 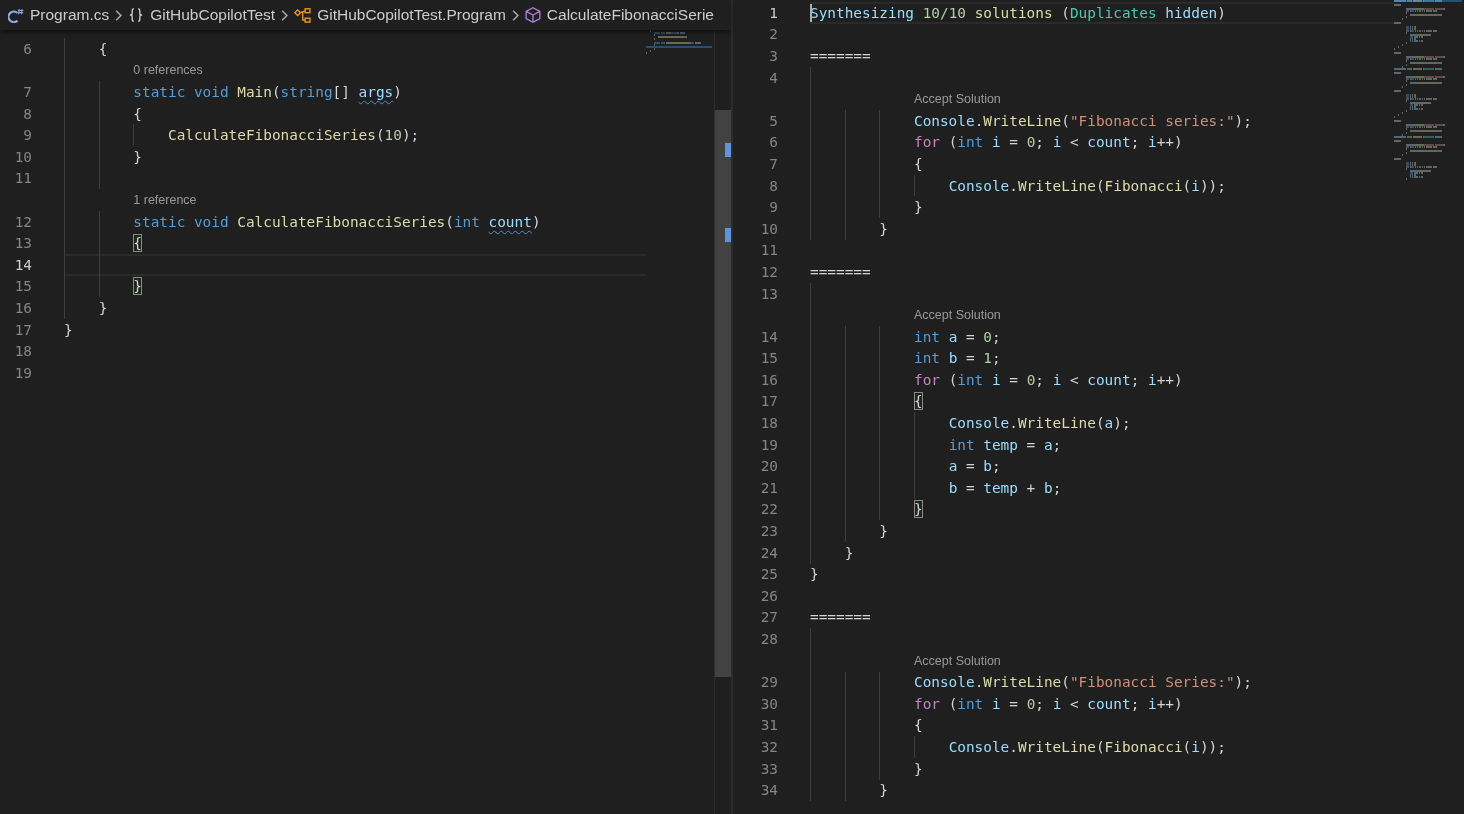 I want to click on codelens-link: 1 reference, so click(x=165, y=199).